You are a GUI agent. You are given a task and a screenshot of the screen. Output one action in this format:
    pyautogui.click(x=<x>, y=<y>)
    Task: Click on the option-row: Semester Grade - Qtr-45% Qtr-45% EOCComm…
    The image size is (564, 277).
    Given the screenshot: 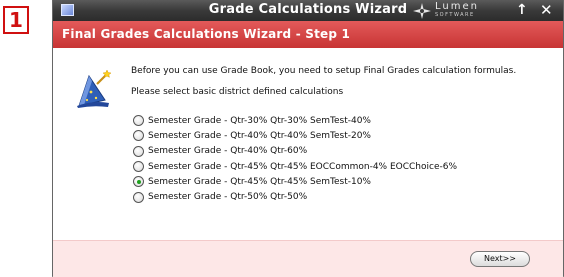 What is the action you would take?
    pyautogui.click(x=295, y=166)
    